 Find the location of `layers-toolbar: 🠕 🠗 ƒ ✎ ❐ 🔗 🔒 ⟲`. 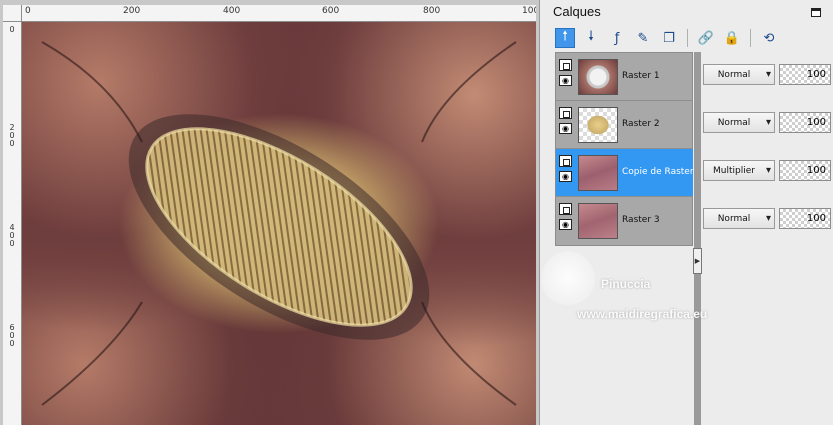

layers-toolbar: 🠕 🠗 ƒ ✎ ❐ 🔗 🔒 ⟲ is located at coordinates (667, 38).